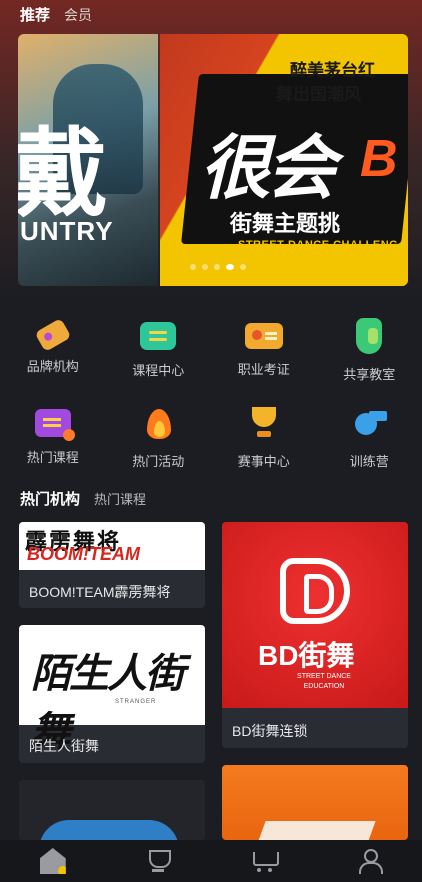 This screenshot has width=422, height=882. I want to click on category-hot-events: 热门活动, so click(159, 437).